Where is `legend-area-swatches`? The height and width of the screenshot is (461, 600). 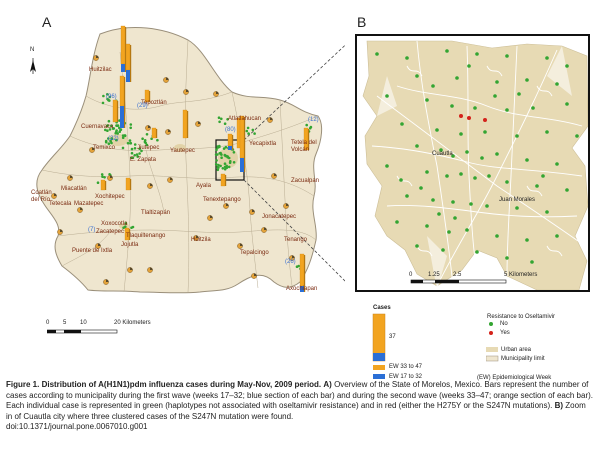 legend-area-swatches is located at coordinates (492, 354).